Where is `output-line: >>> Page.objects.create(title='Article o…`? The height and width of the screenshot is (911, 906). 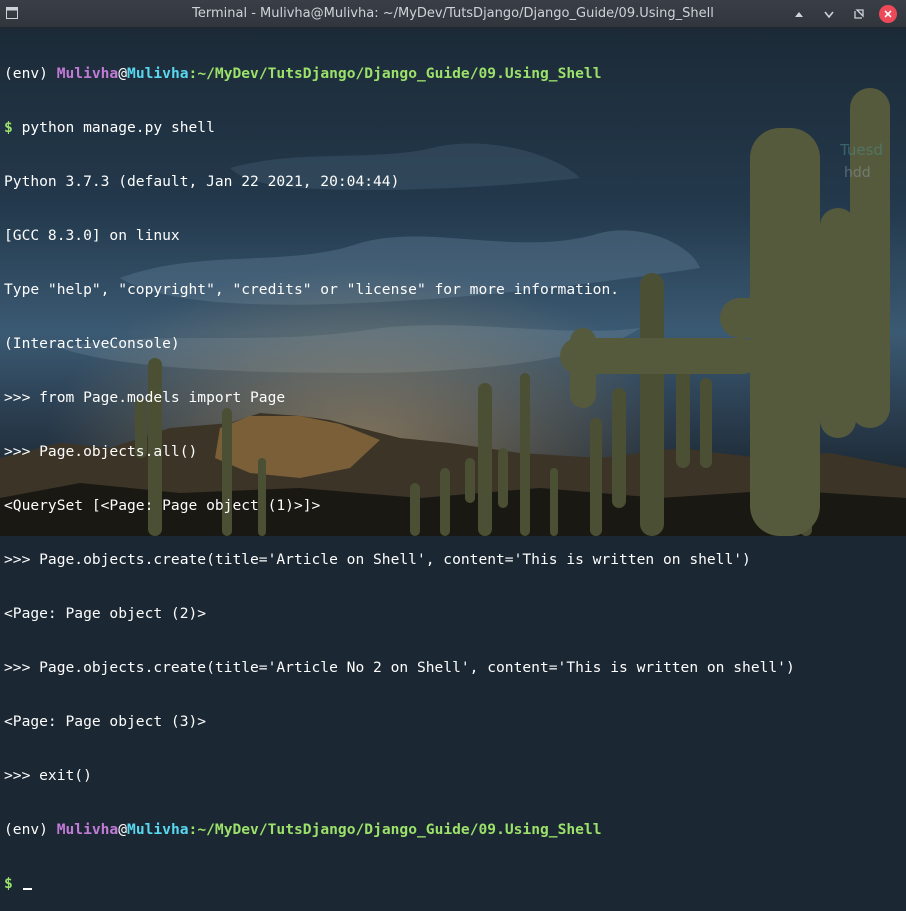 output-line: >>> Page.objects.create(title='Article o… is located at coordinates (377, 559).